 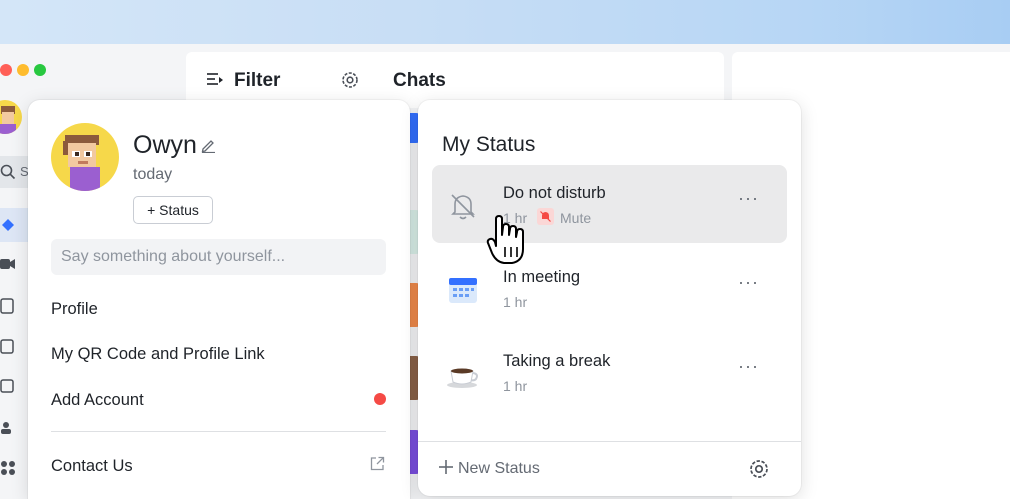 I want to click on menu-item-profile: Profile, so click(x=74, y=309).